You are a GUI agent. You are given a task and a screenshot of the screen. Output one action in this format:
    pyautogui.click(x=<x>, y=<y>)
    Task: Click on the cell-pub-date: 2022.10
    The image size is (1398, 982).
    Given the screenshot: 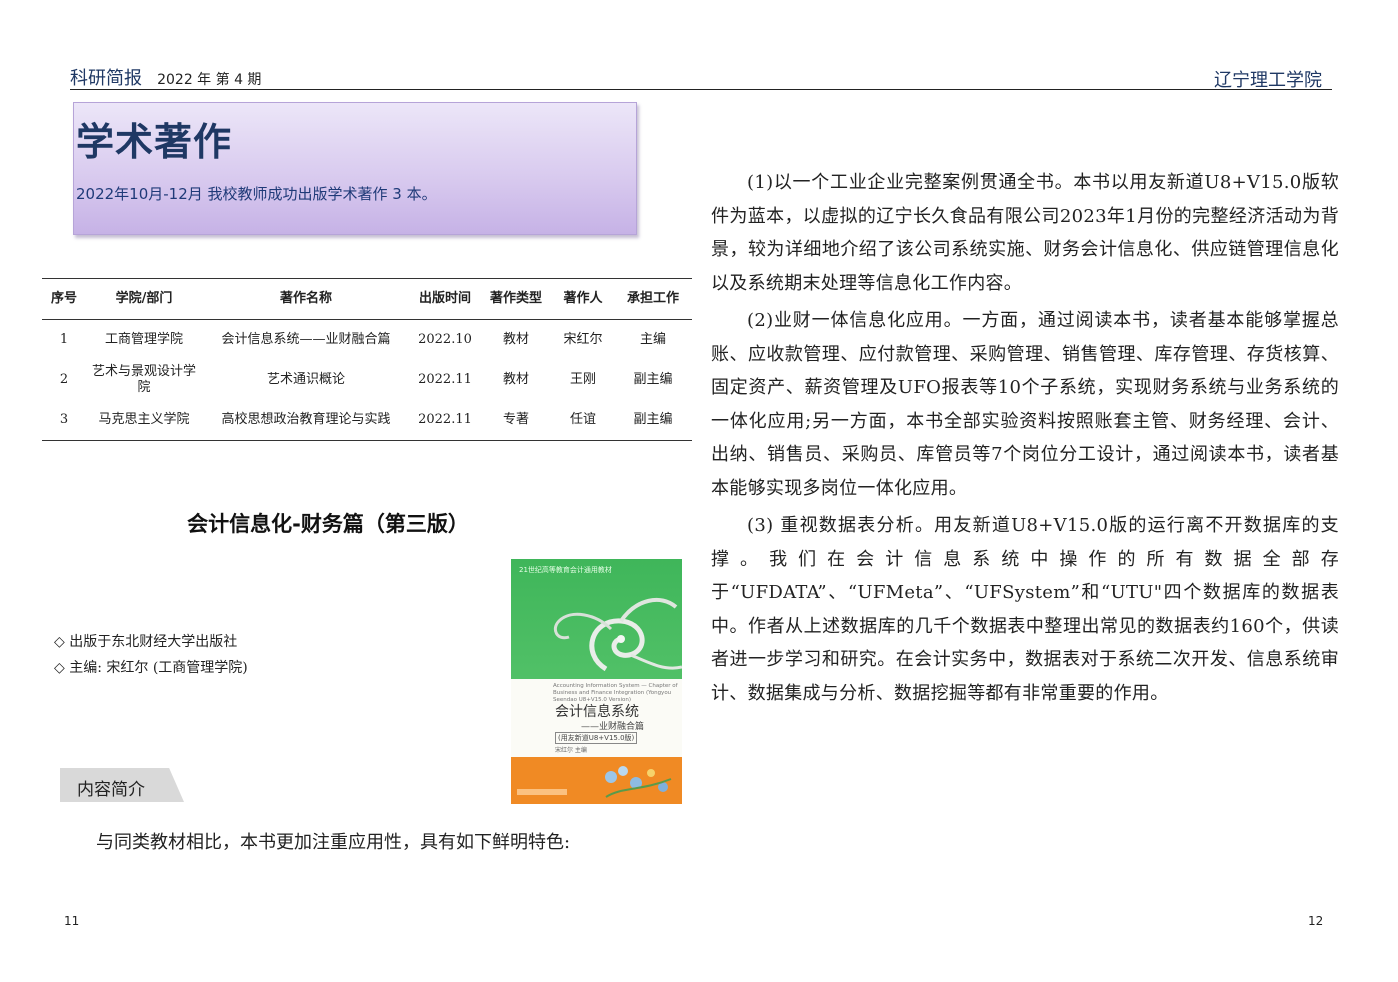 What is the action you would take?
    pyautogui.click(x=445, y=339)
    